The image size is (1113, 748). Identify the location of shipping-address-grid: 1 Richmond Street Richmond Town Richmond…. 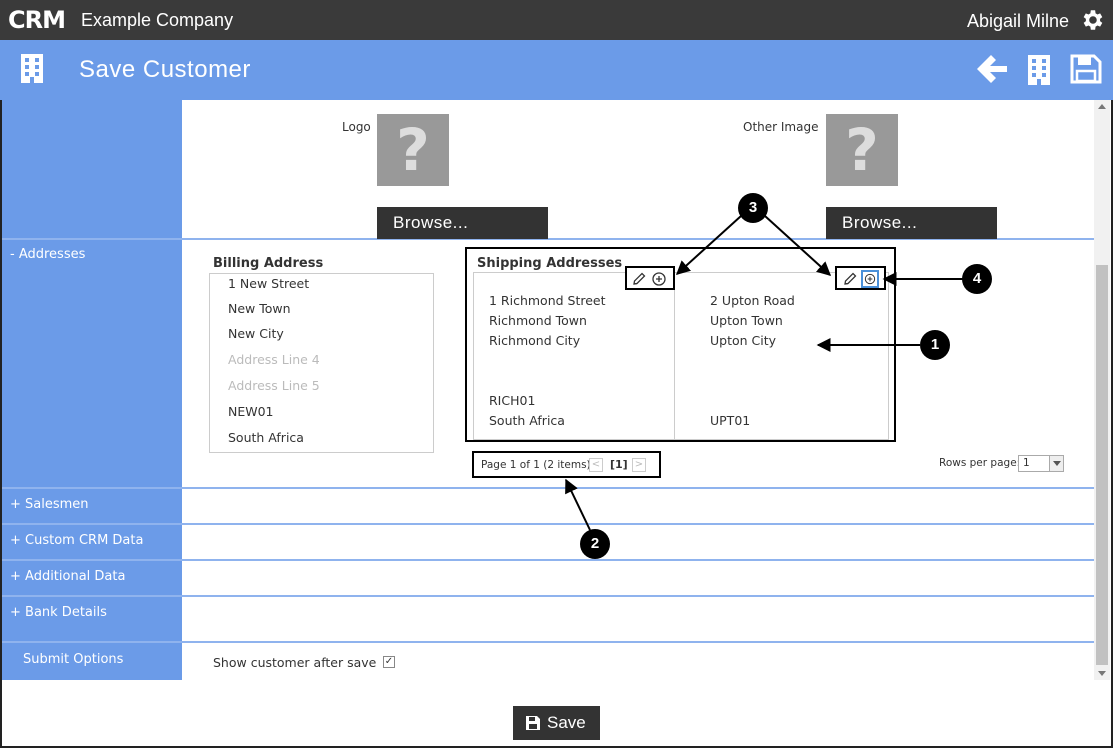
(681, 356).